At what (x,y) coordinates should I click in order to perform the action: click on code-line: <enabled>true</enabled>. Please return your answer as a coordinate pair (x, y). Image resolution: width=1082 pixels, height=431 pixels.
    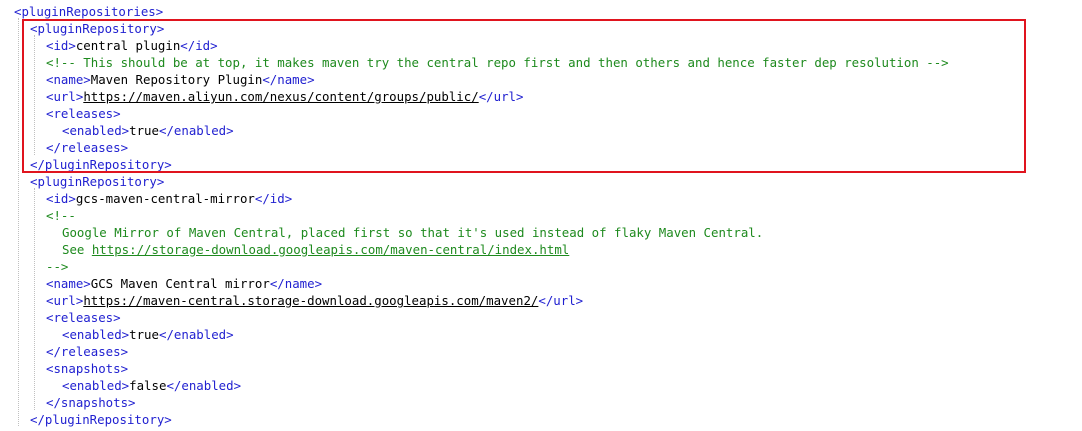
    Looking at the image, I should click on (148, 334).